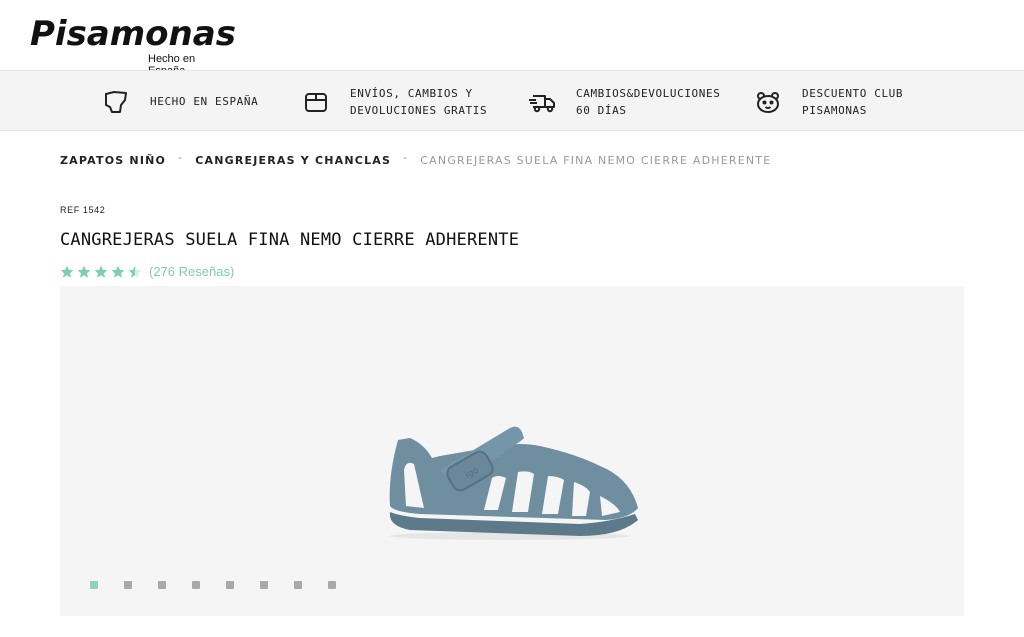 The height and width of the screenshot is (637, 1024). Describe the element at coordinates (113, 160) in the screenshot. I see `breadcrumb-item-zapatos-nino: ZAPATOS NIÑO` at that location.